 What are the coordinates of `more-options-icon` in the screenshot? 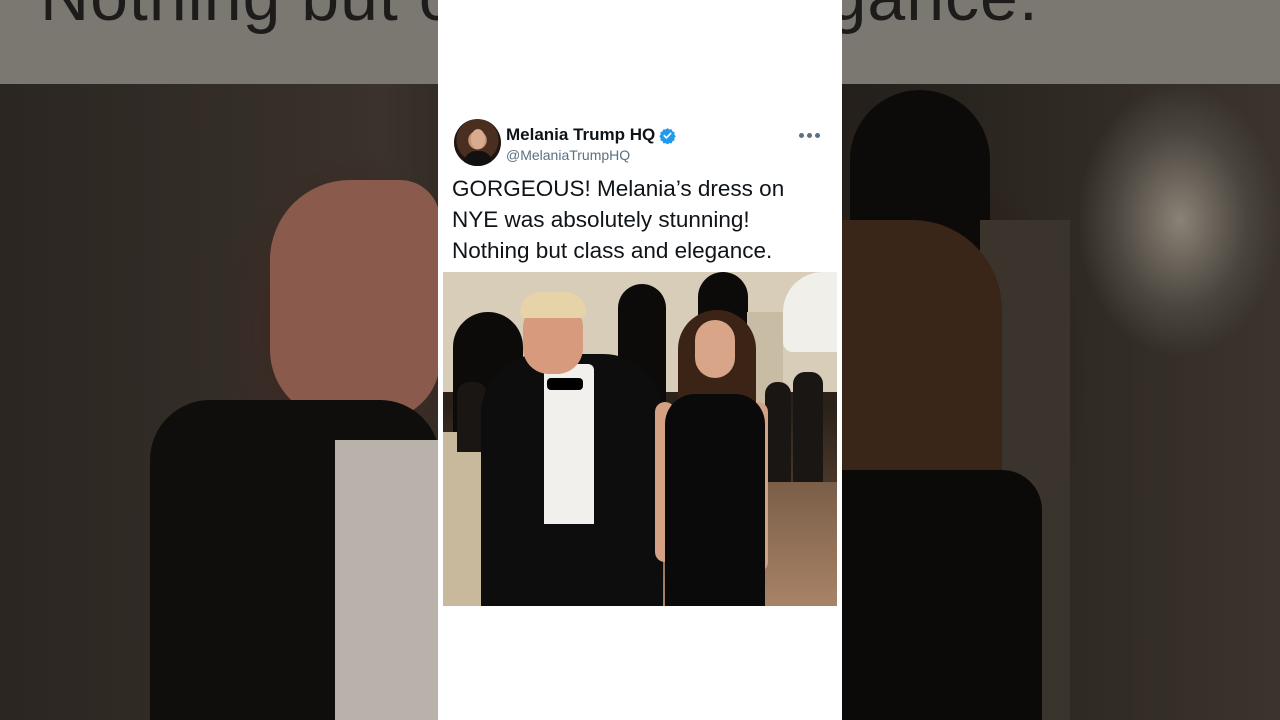 It's located at (809, 135).